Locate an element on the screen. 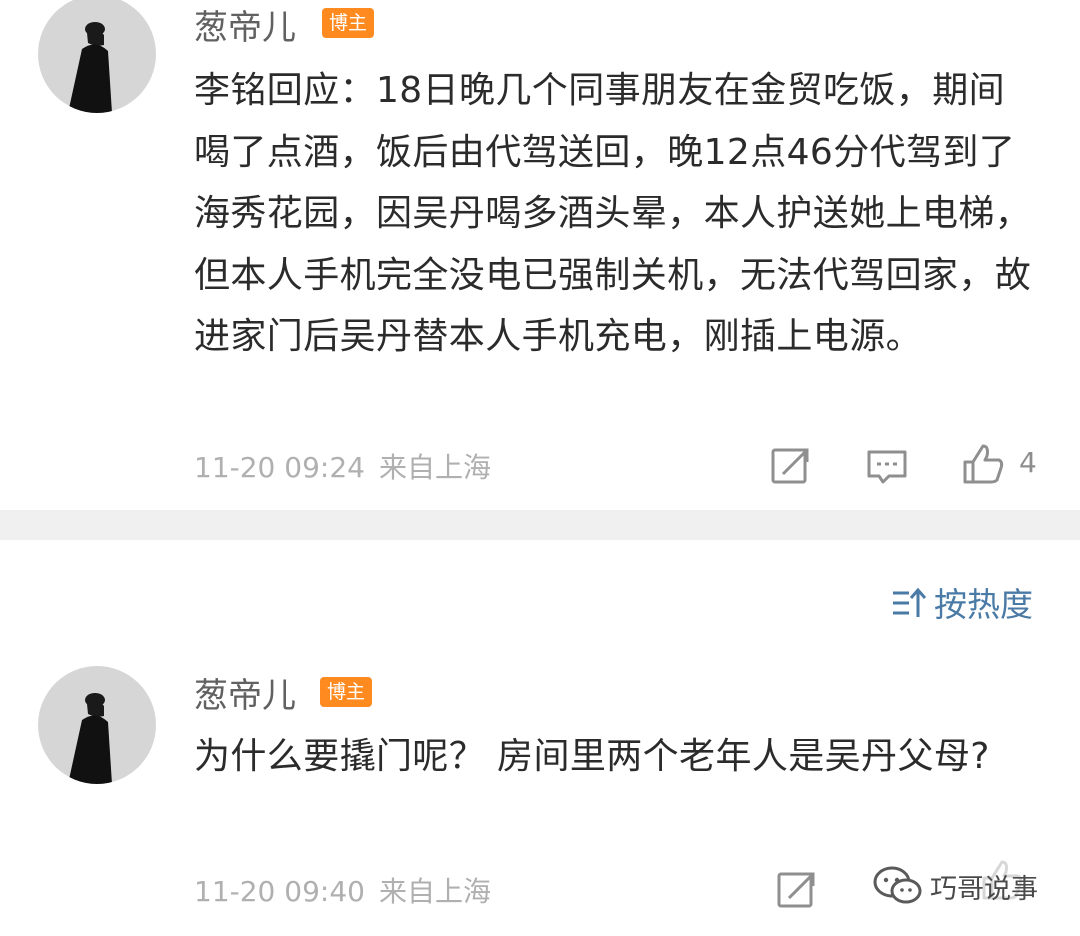  sort-by-hot-button: 按热度 is located at coordinates (961, 601).